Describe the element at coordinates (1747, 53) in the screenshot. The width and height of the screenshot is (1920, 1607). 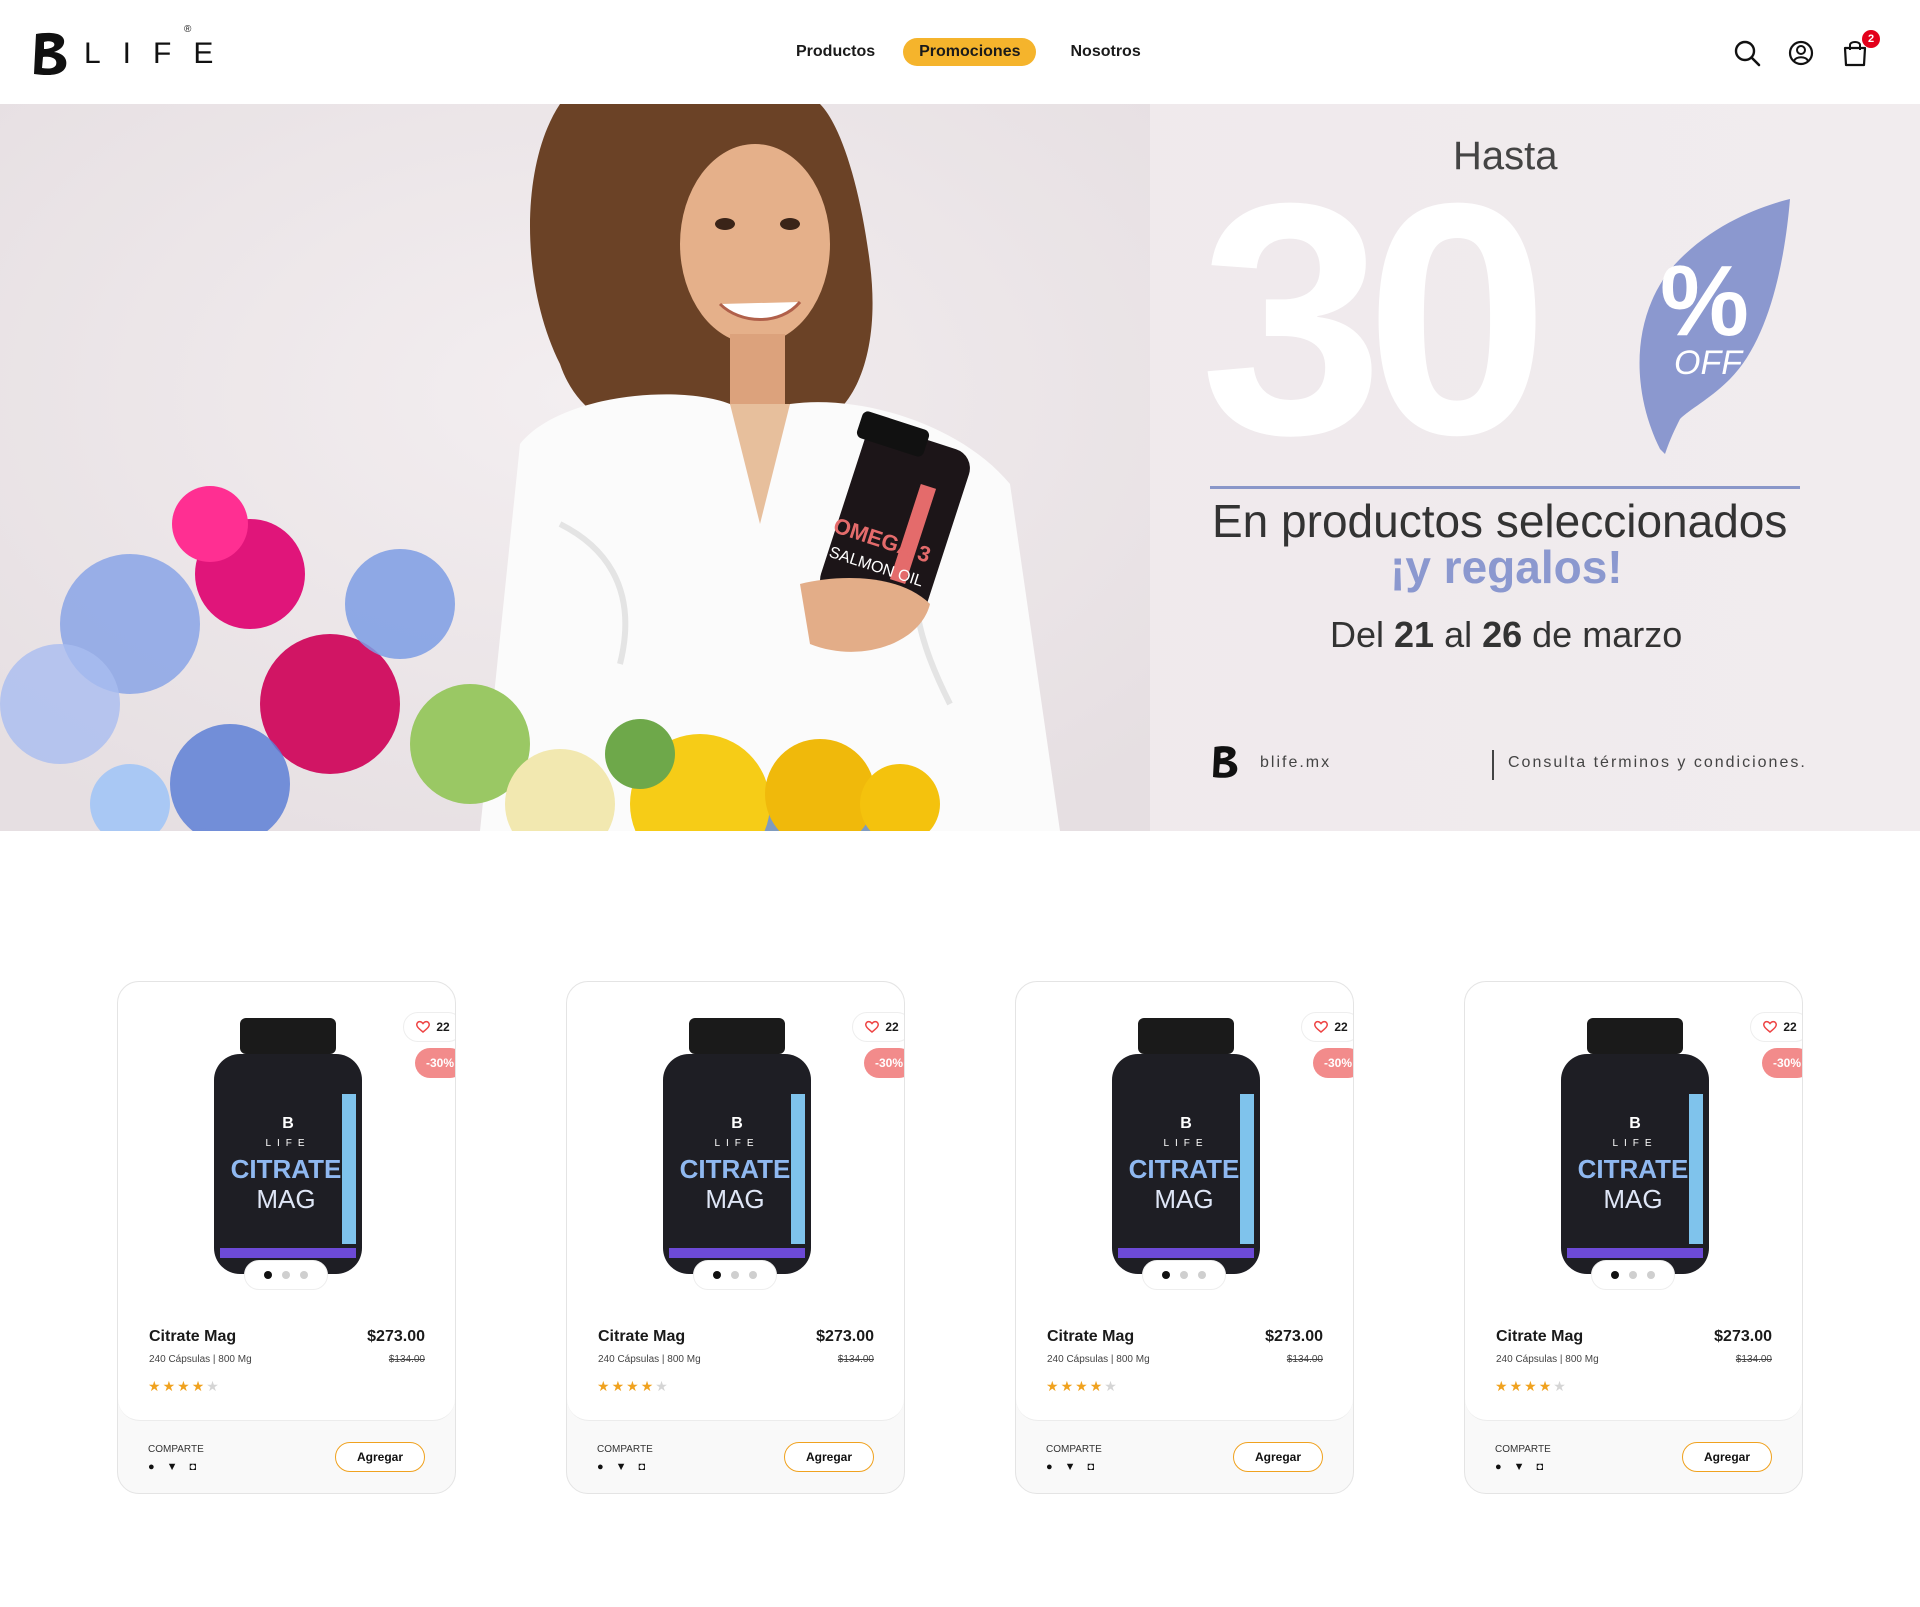
I see `search-icon` at that location.